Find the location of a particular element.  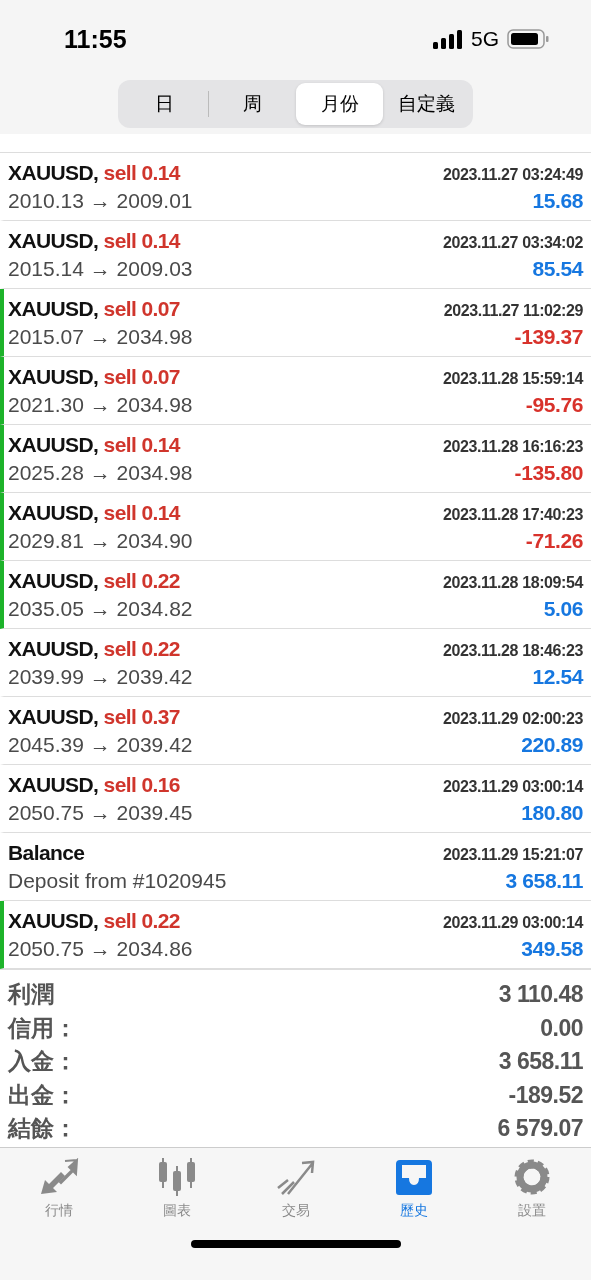

summary-value: -189.52 is located at coordinates (545, 1095).